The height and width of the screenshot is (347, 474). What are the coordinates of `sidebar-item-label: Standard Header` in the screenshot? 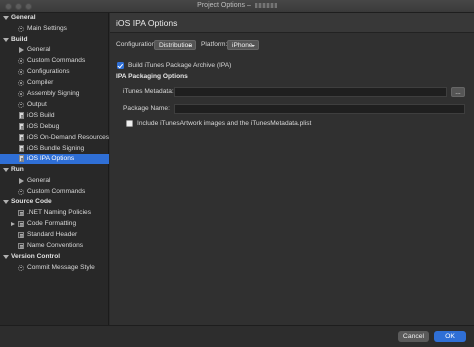 It's located at (52, 234).